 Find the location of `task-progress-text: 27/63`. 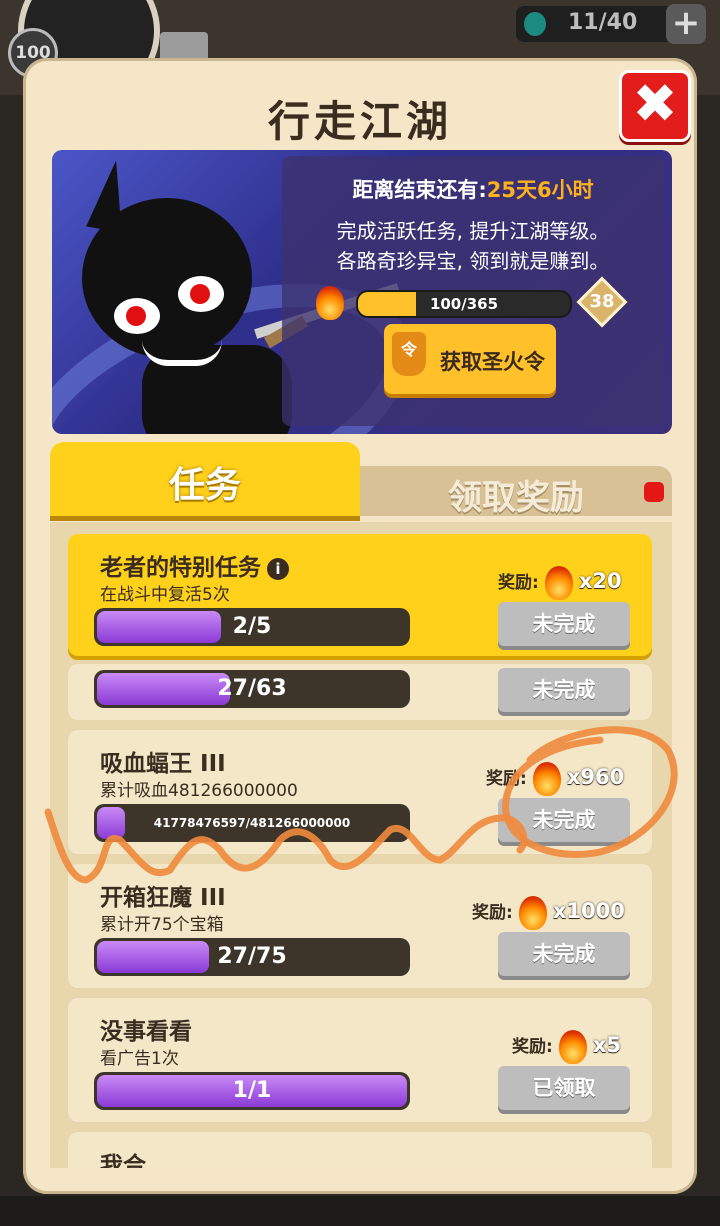

task-progress-text: 27/63 is located at coordinates (252, 688).